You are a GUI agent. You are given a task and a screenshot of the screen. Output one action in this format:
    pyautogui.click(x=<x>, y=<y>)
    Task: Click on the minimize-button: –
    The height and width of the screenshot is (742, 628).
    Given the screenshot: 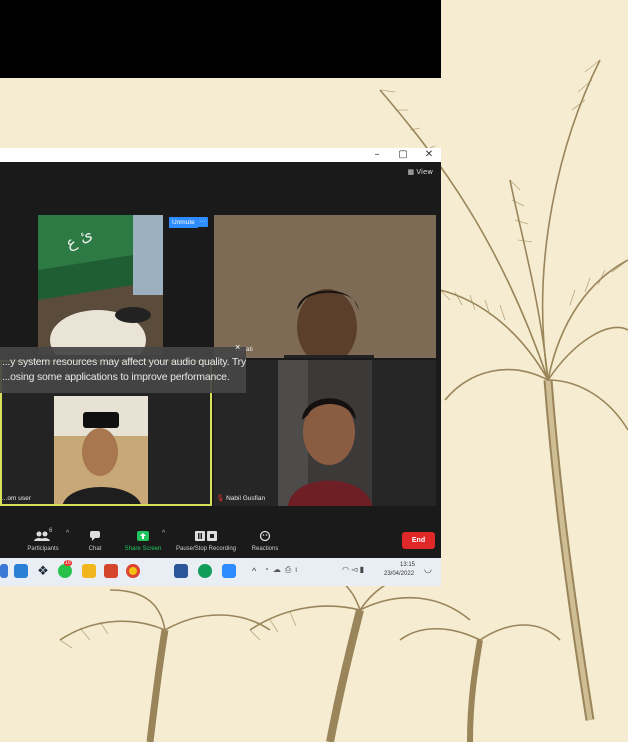 What is the action you would take?
    pyautogui.click(x=377, y=155)
    